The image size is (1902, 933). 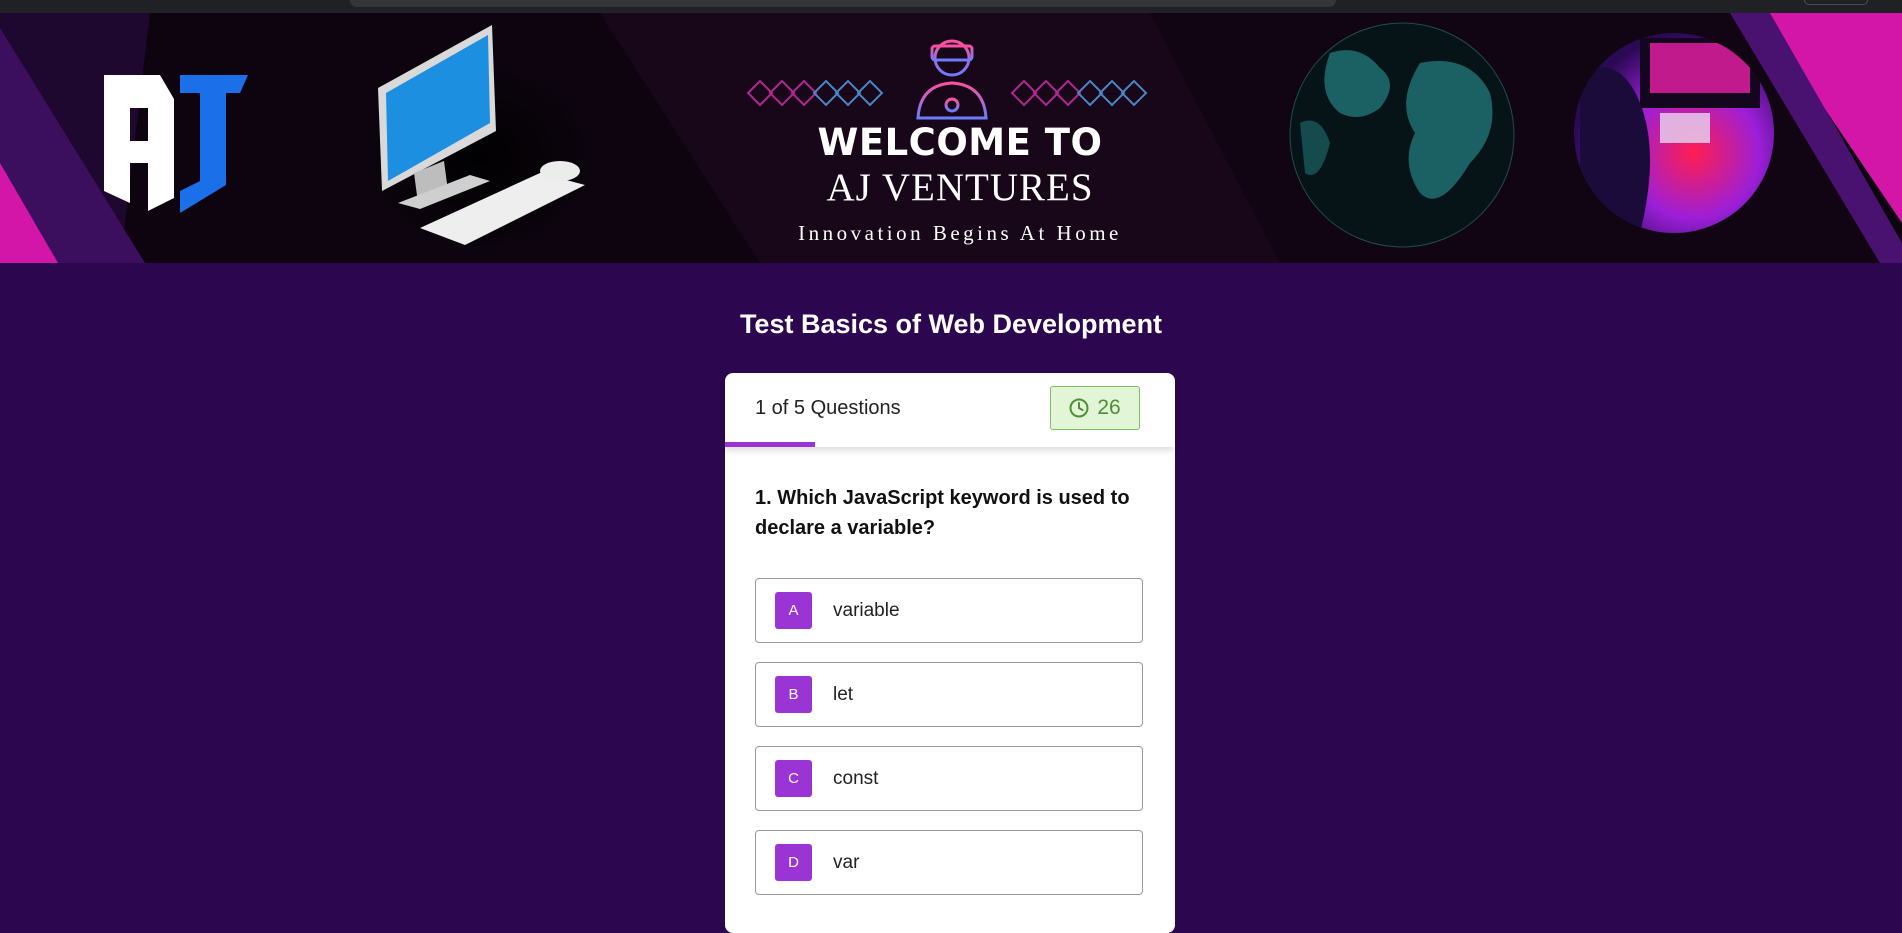 What do you see at coordinates (793, 694) in the screenshot?
I see `option-letter: B` at bounding box center [793, 694].